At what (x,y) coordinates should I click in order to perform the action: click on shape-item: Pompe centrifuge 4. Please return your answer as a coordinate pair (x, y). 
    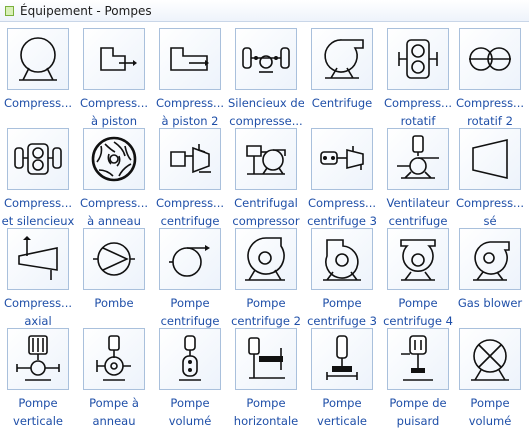
    Looking at the image, I should click on (418, 279).